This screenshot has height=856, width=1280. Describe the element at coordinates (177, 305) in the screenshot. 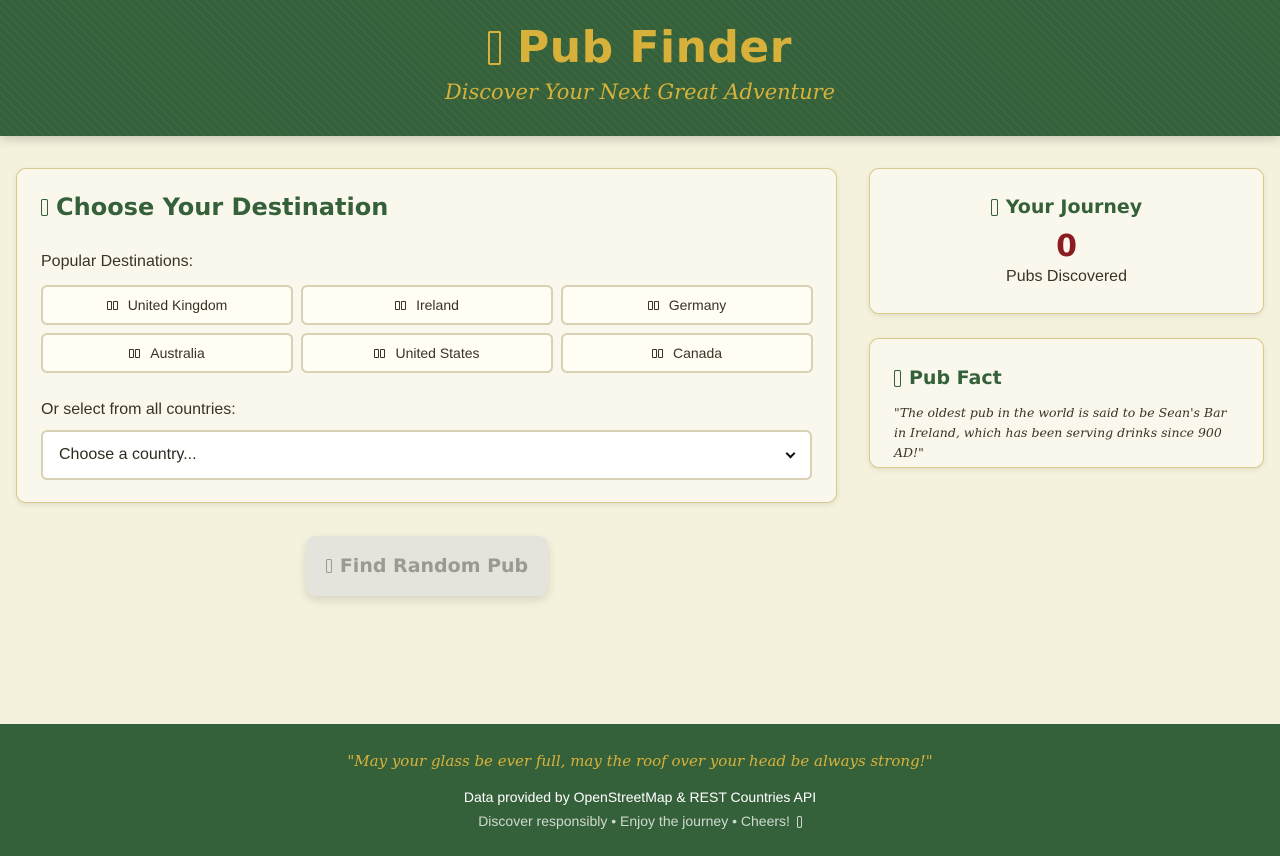

I see `country-button-label: United Kingdom` at that location.